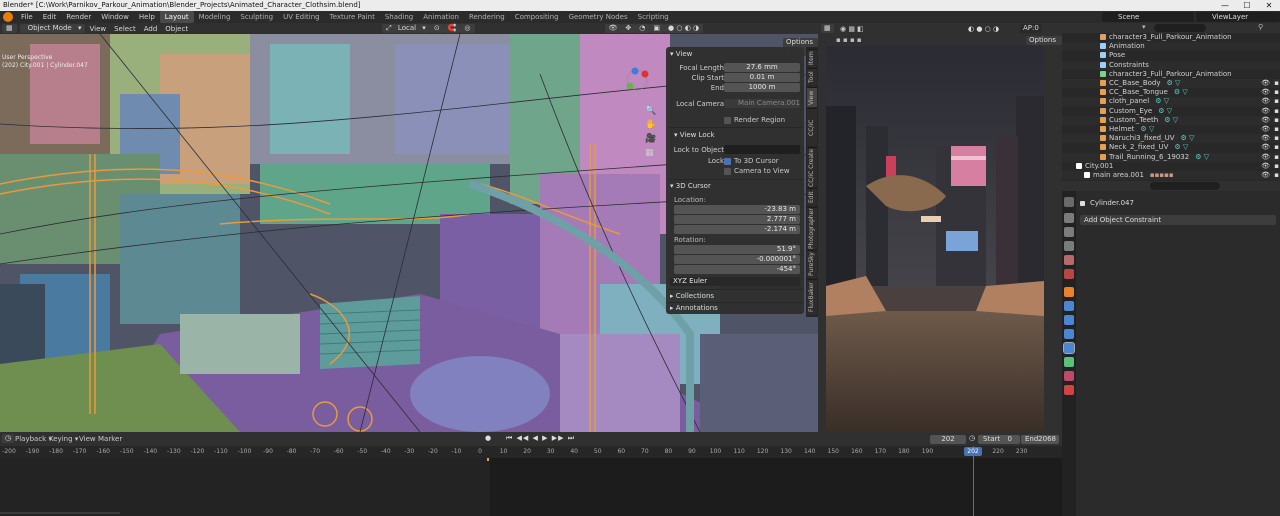 This screenshot has width=1280, height=516. I want to click on camera-view-icon: 🎥, so click(650, 139).